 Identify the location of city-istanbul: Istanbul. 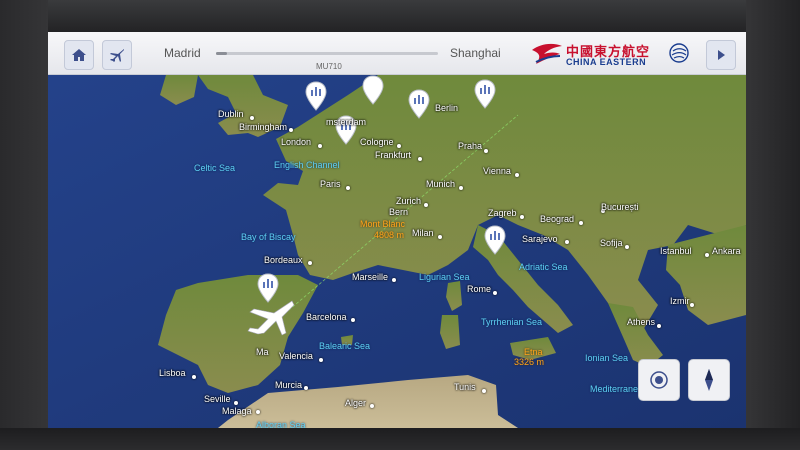
(676, 251).